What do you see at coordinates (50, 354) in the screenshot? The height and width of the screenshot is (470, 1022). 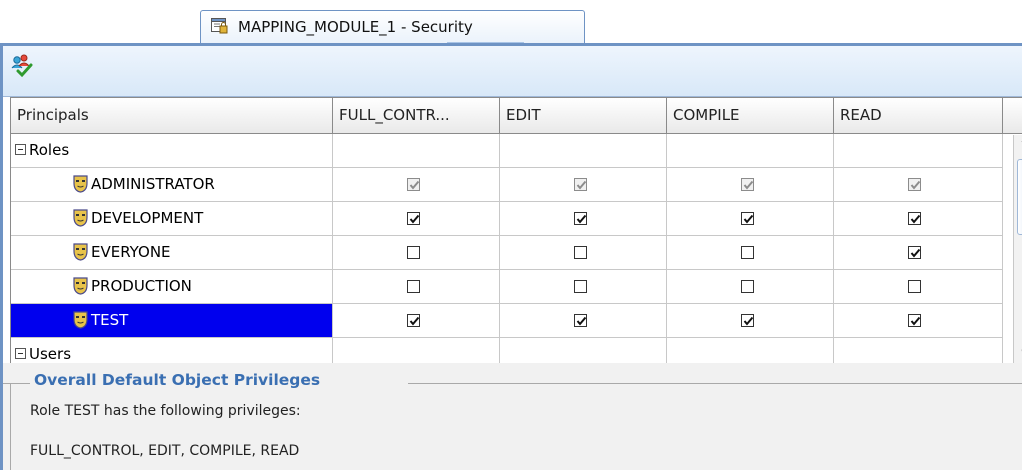 I see `group-label: Users` at bounding box center [50, 354].